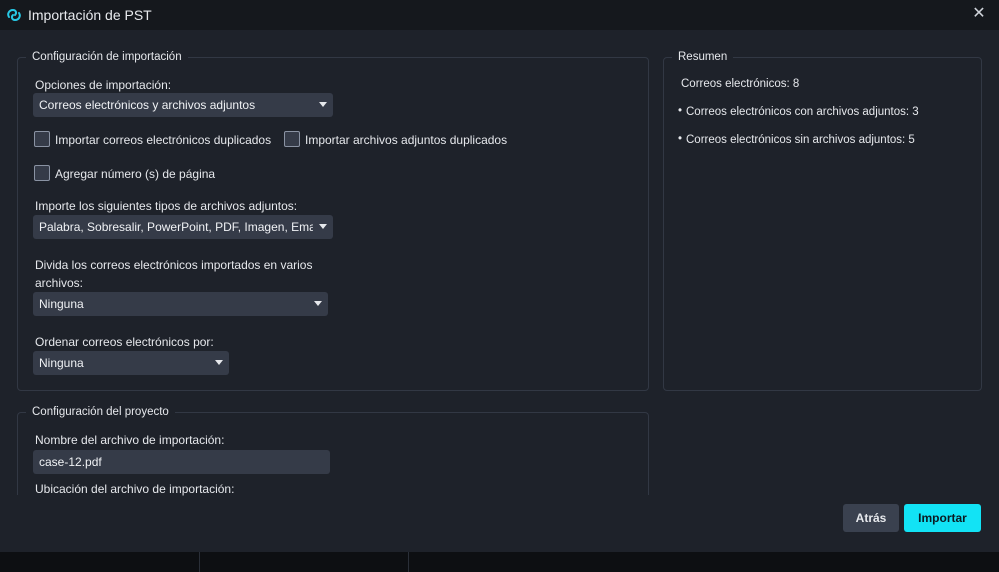  Describe the element at coordinates (59, 283) in the screenshot. I see `split-label-line2: archivos:` at that location.